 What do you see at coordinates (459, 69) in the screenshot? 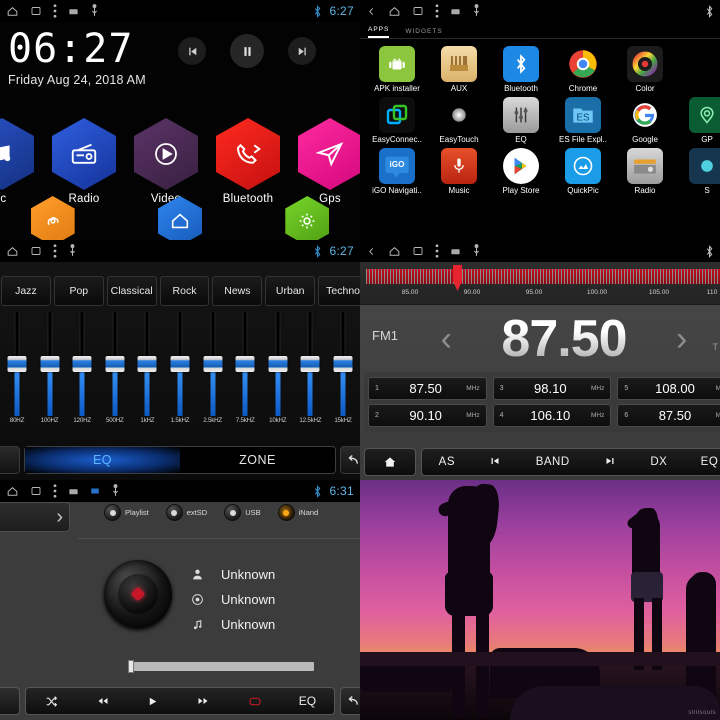
I see `app-aux: AUX` at bounding box center [459, 69].